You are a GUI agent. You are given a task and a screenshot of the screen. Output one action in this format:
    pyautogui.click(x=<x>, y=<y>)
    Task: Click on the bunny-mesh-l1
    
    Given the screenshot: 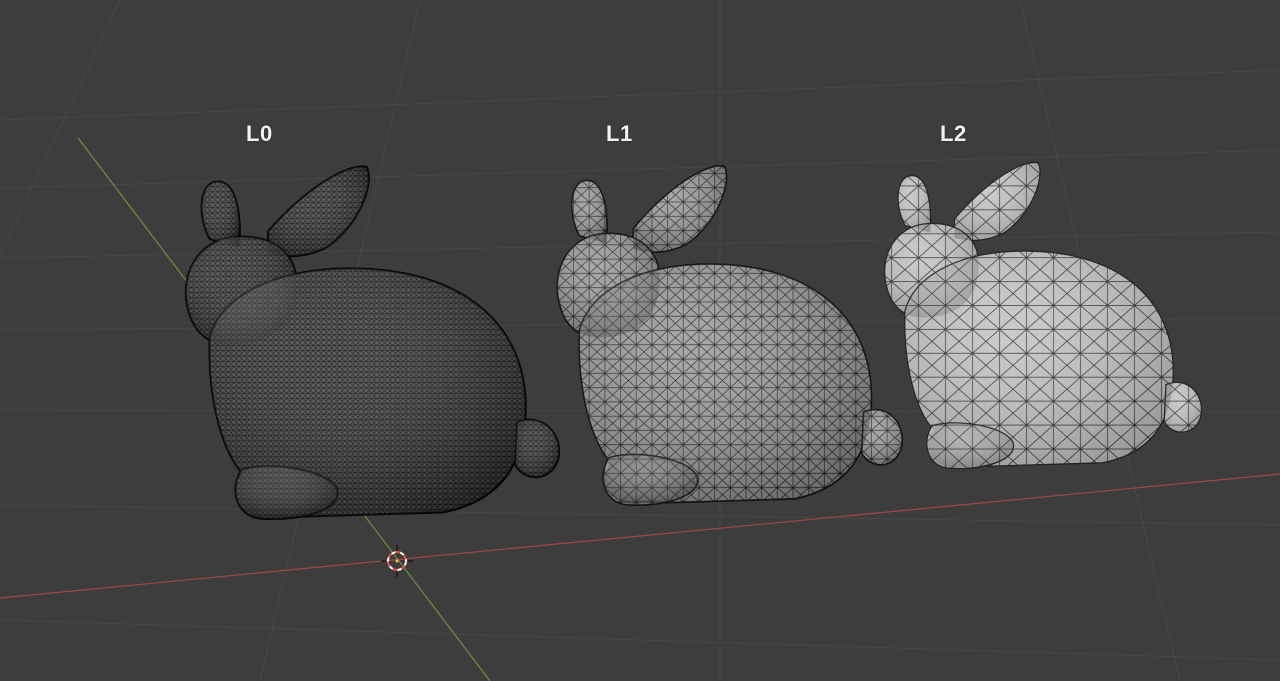 What is the action you would take?
    pyautogui.click(x=730, y=335)
    